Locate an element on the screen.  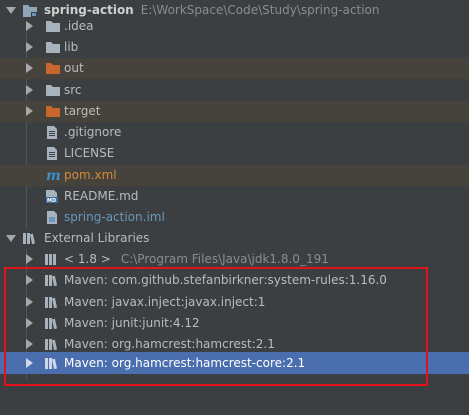
project-name: spring-action is located at coordinates (89, 10).